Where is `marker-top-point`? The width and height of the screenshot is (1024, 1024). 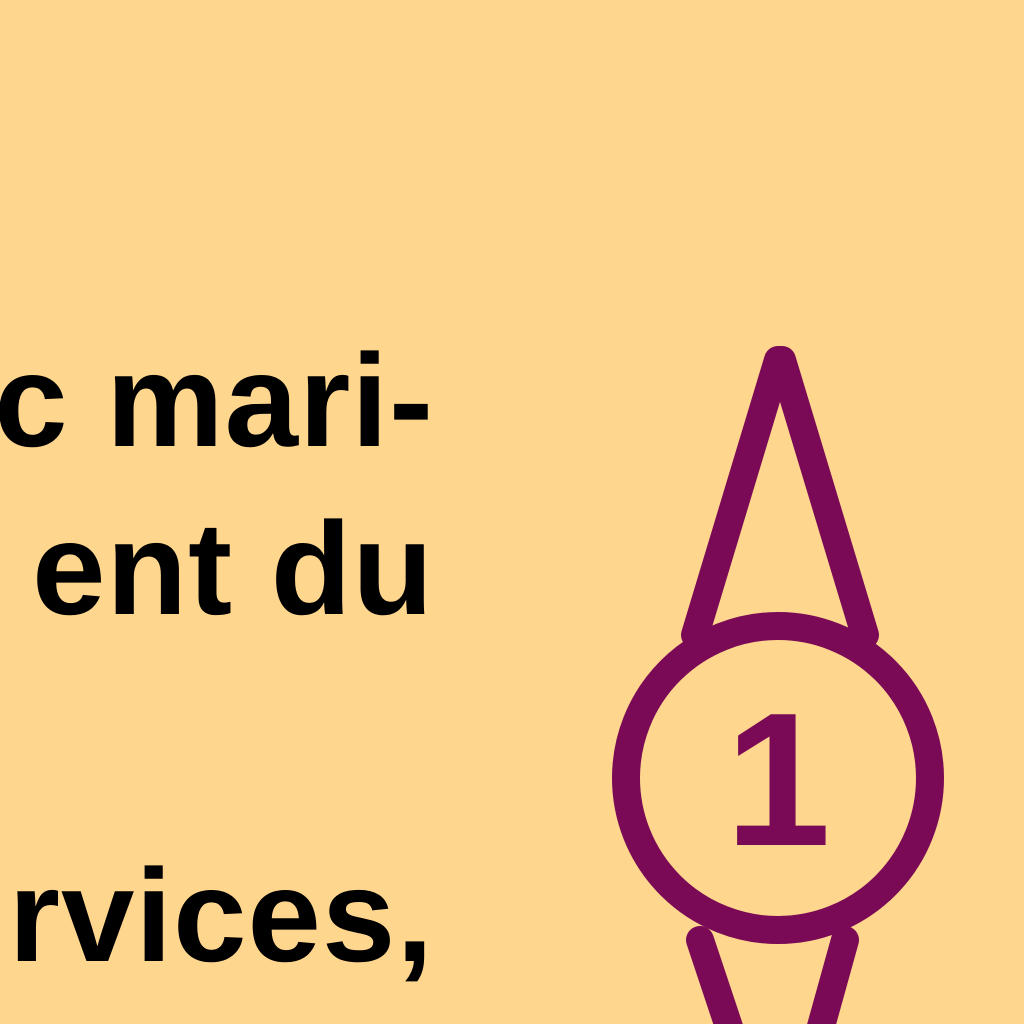 marker-top-point is located at coordinates (780, 497).